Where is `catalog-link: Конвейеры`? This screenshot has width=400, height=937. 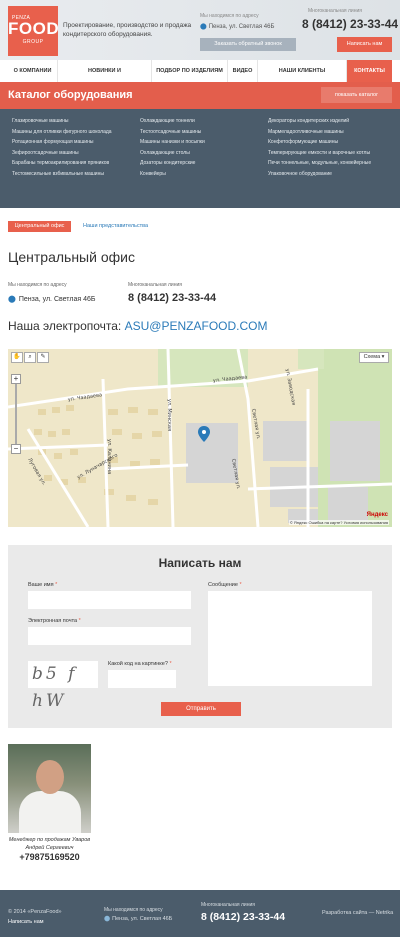 catalog-link: Конвейеры is located at coordinates (172, 174).